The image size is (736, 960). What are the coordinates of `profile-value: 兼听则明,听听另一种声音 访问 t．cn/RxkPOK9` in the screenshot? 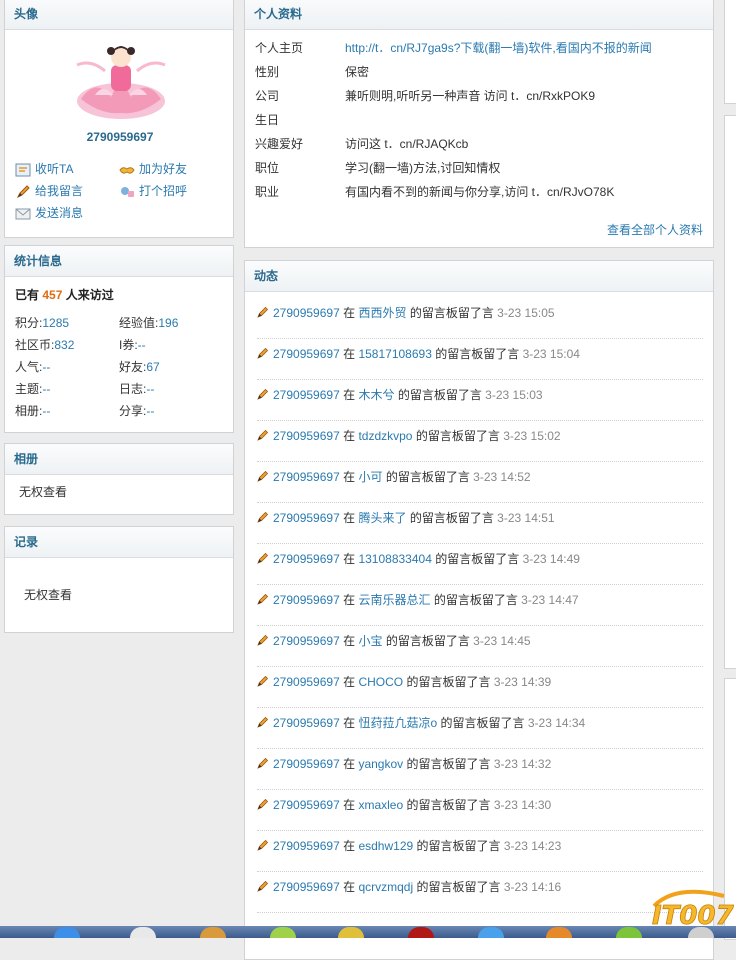 It's located at (470, 96).